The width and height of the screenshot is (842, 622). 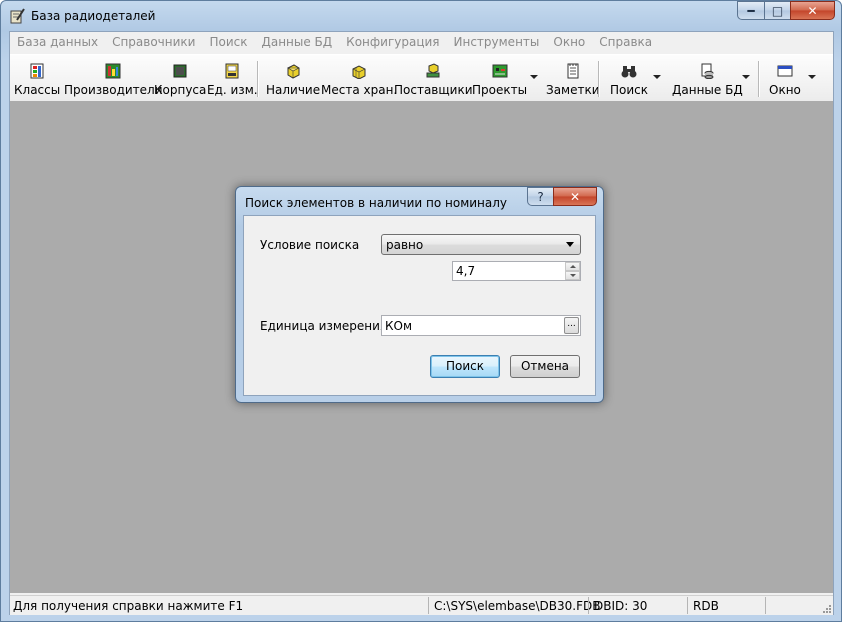 What do you see at coordinates (37, 71) in the screenshot?
I see `classes-icon` at bounding box center [37, 71].